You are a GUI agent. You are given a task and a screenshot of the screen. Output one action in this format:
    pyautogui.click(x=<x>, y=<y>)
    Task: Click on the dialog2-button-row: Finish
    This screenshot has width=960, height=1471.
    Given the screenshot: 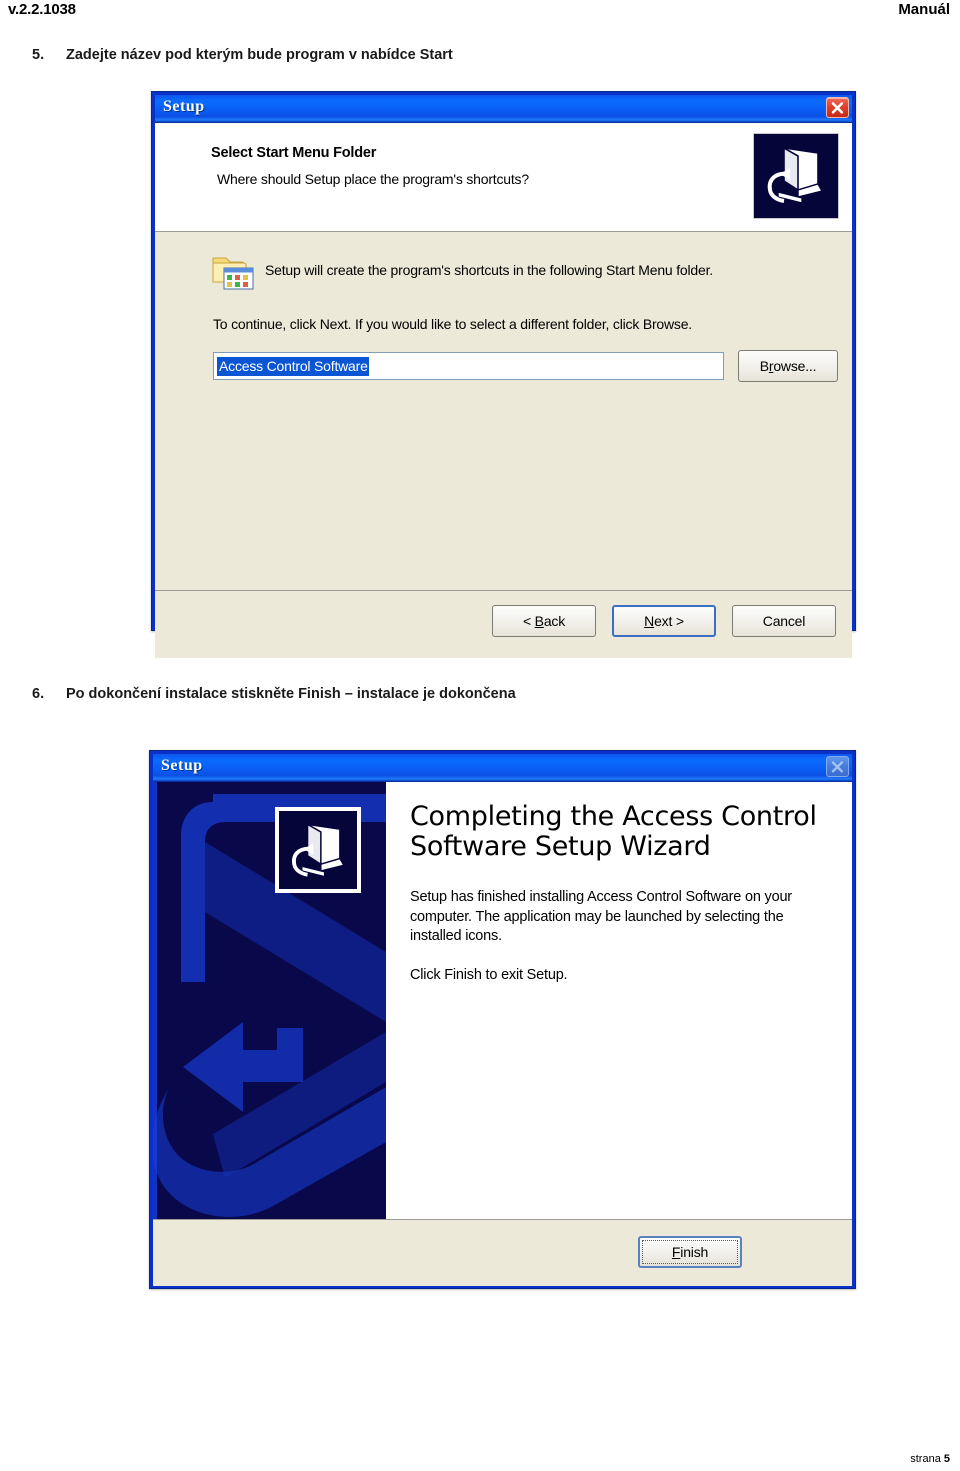 What is the action you would take?
    pyautogui.click(x=690, y=1252)
    